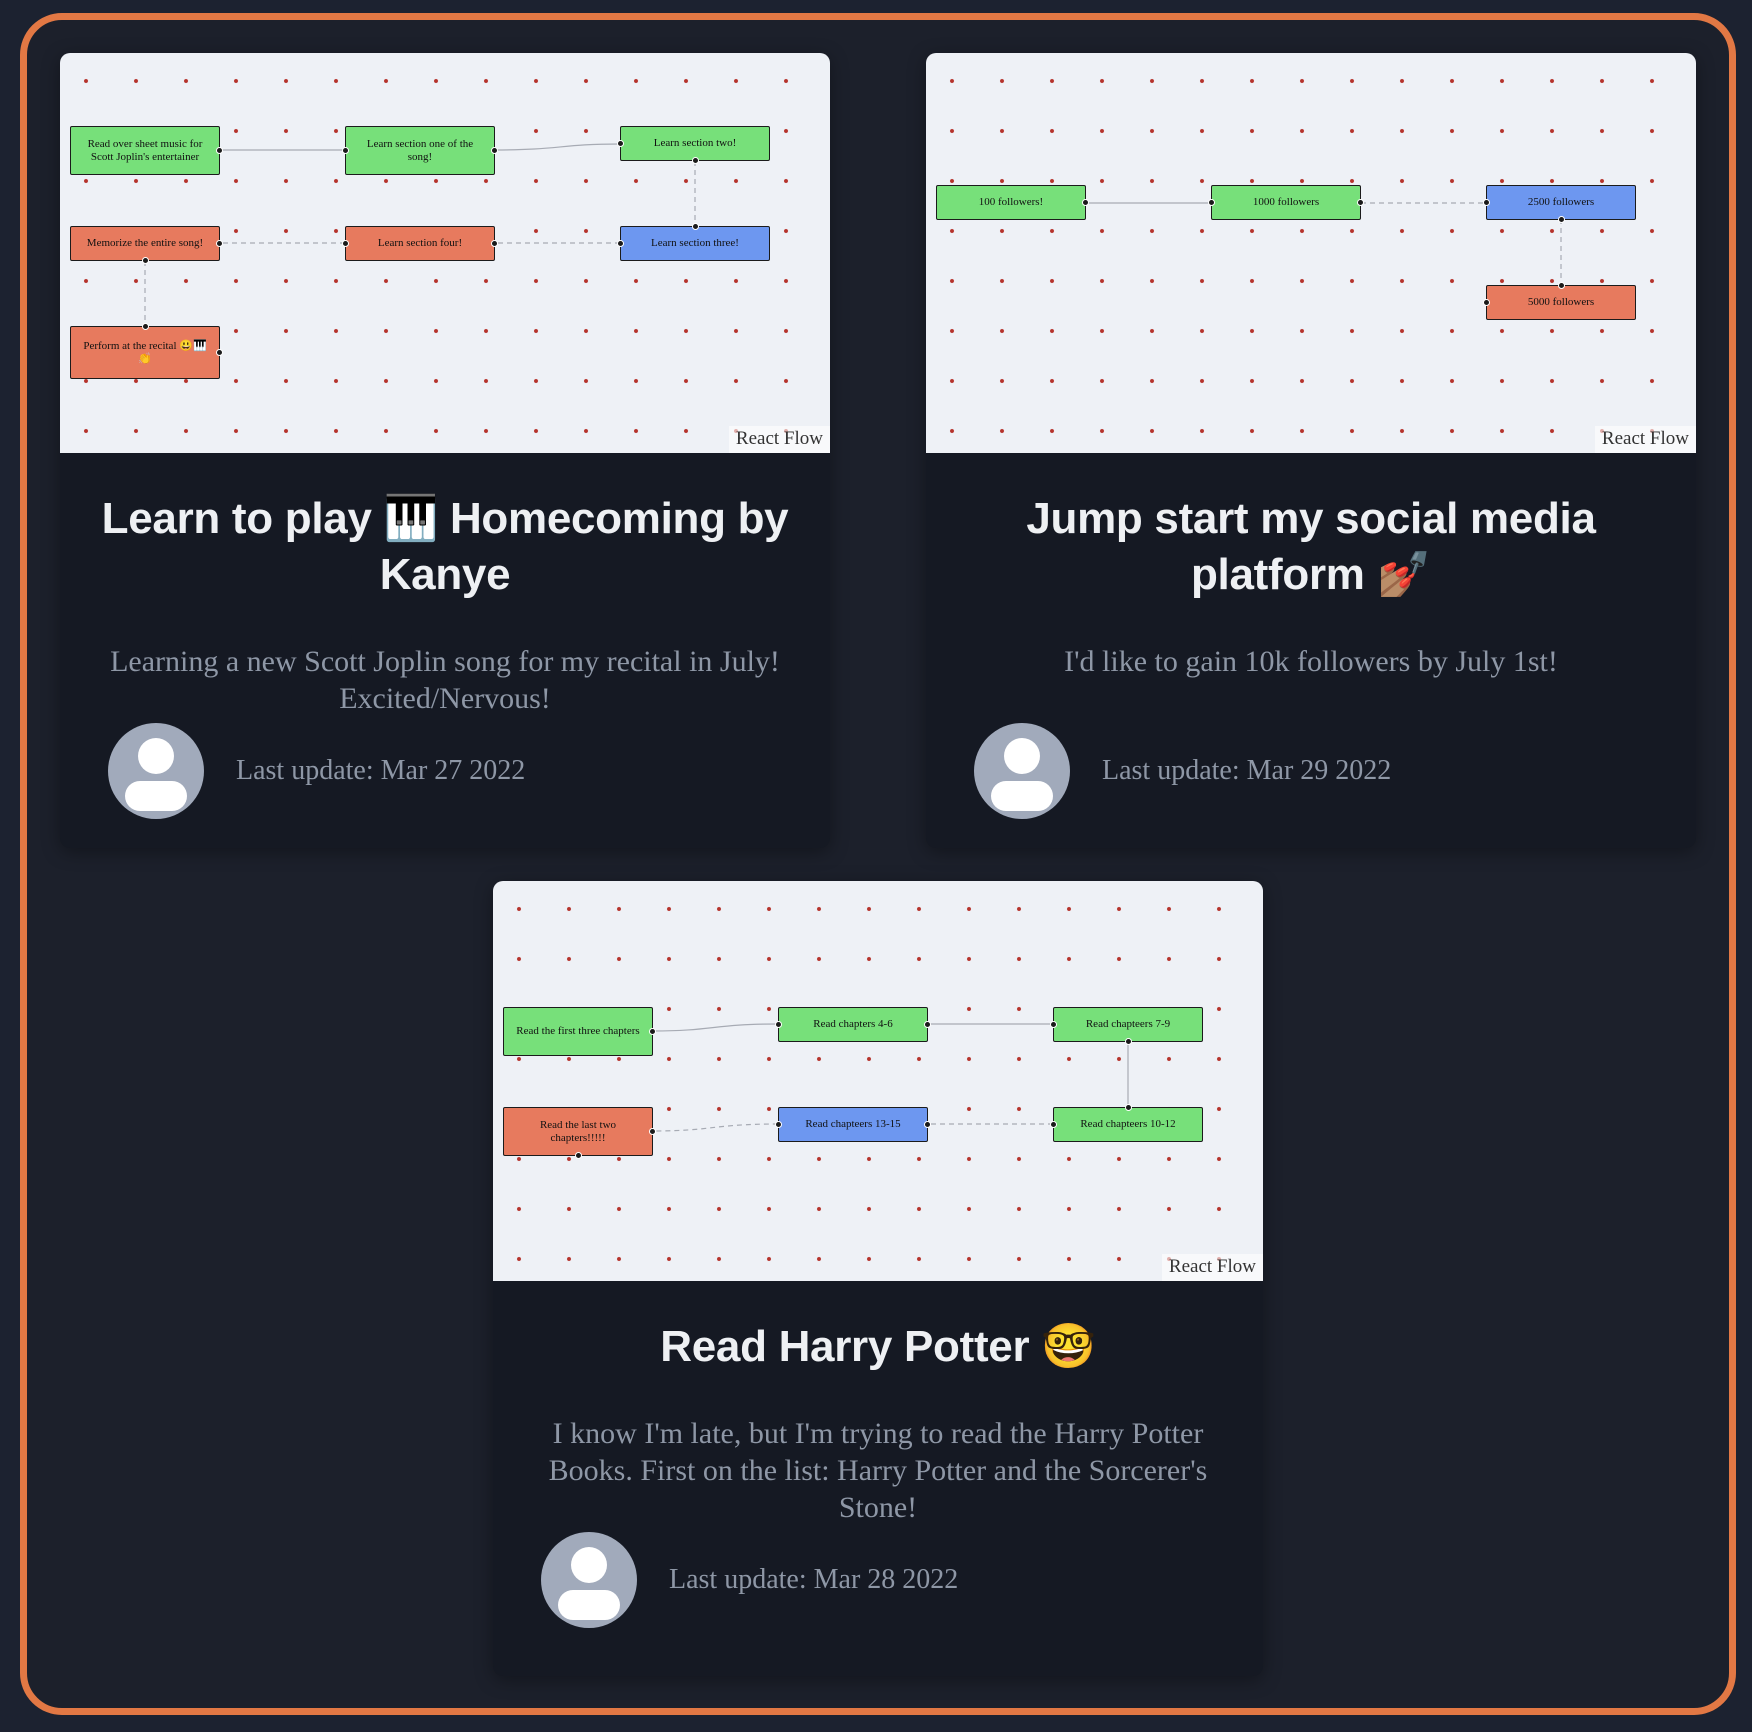  I want to click on flow-node: Learn section three!, so click(693, 242).